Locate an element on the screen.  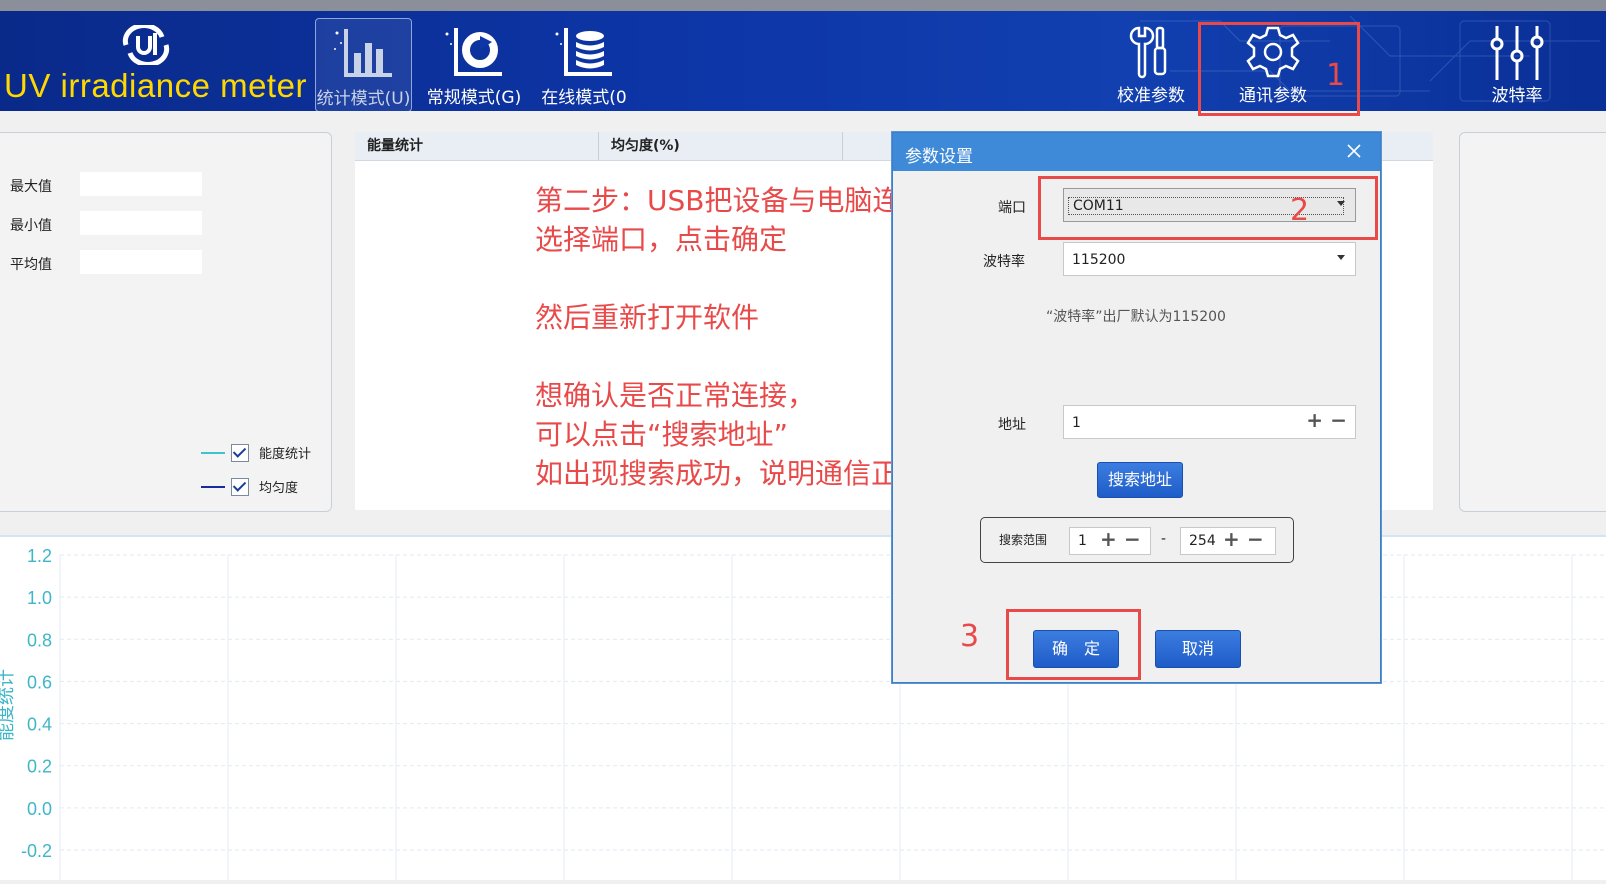
address-value: 1 is located at coordinates (1076, 423).